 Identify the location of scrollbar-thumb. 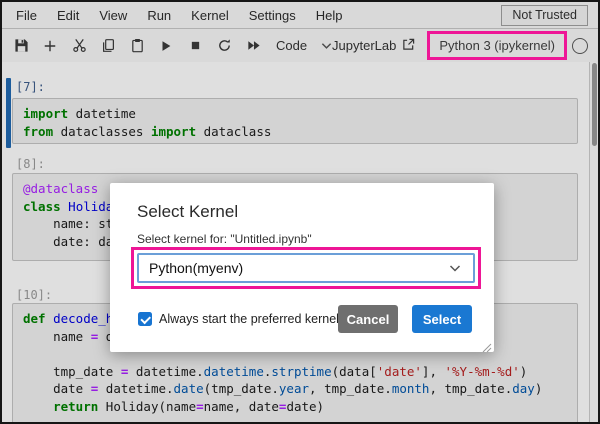
(594, 104).